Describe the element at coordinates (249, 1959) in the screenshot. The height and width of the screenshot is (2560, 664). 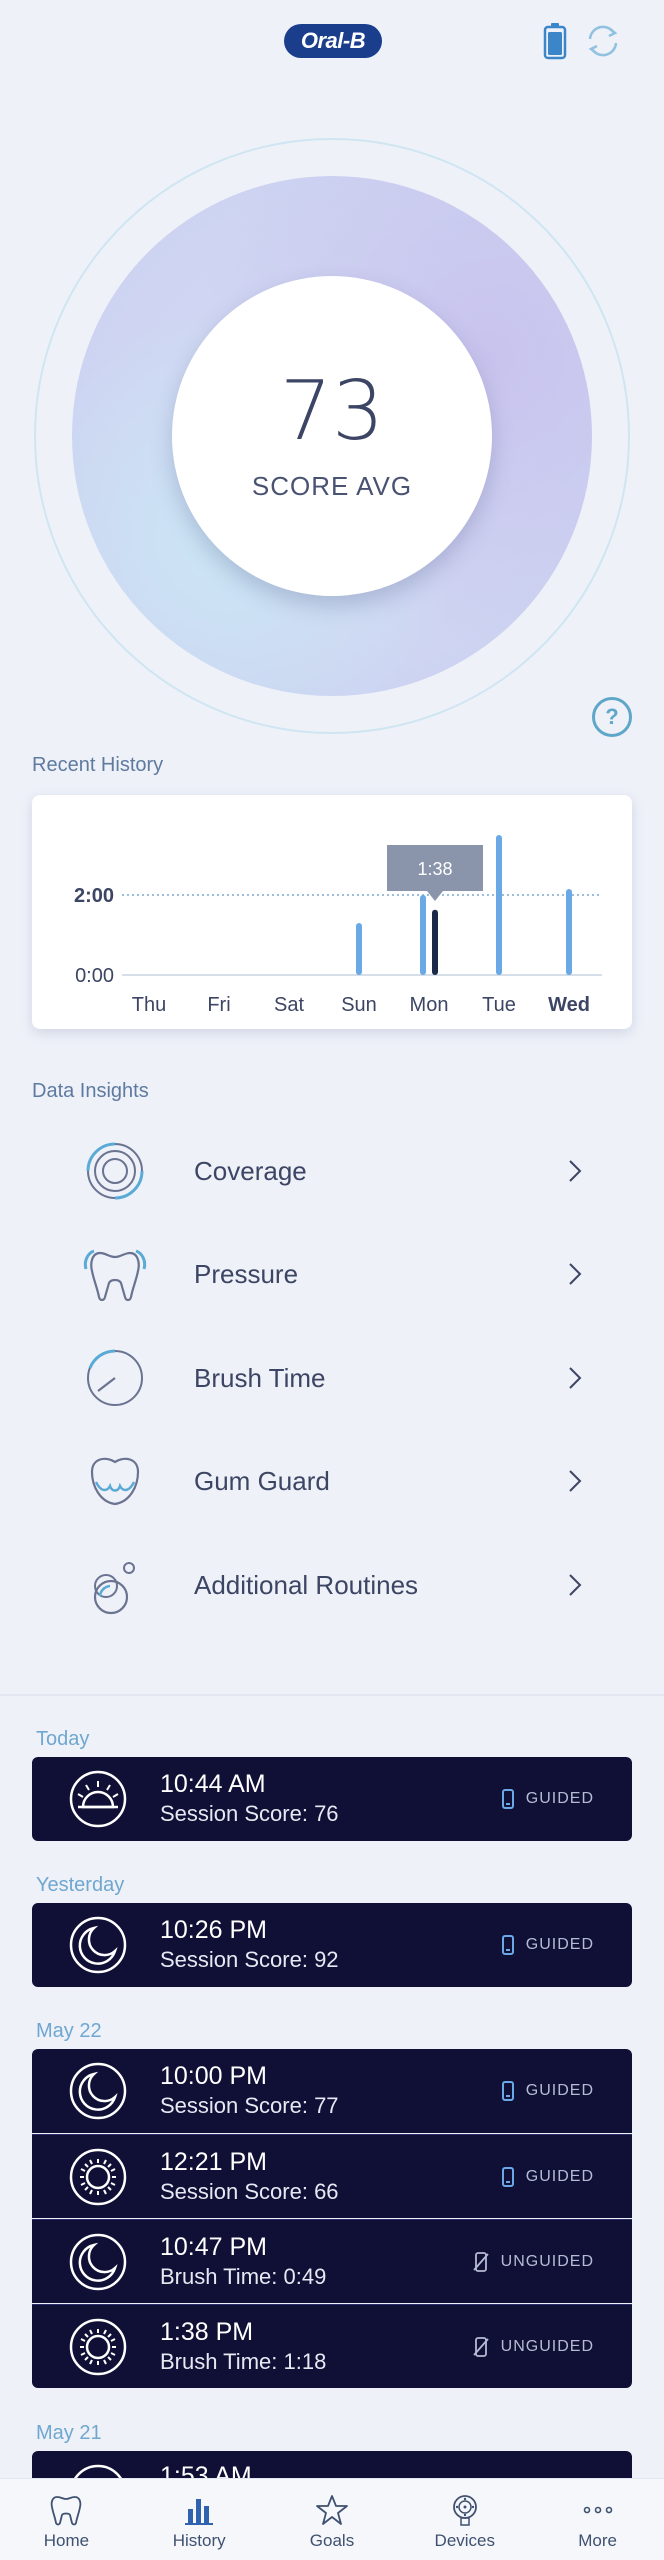
I see `session-detail: Session Score: 92` at that location.